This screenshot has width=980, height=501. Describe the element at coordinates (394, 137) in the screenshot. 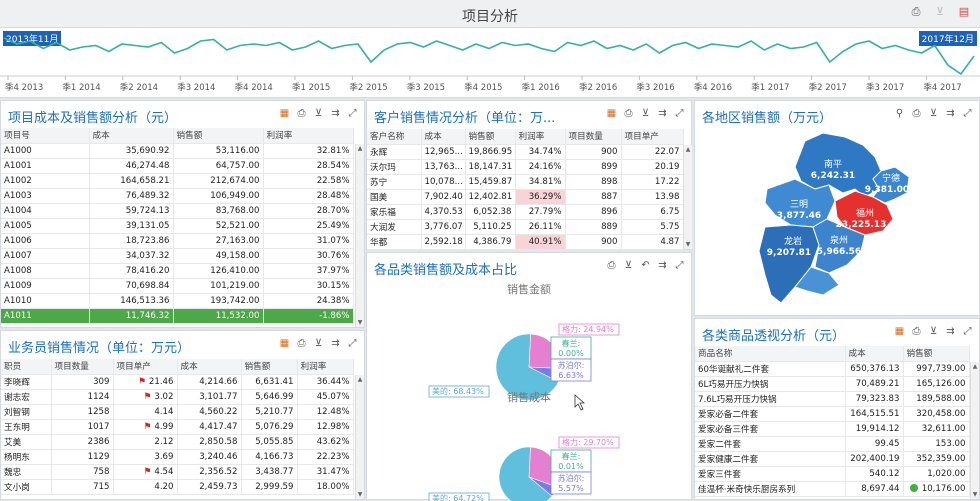

I see `column-header: 客户名称` at that location.